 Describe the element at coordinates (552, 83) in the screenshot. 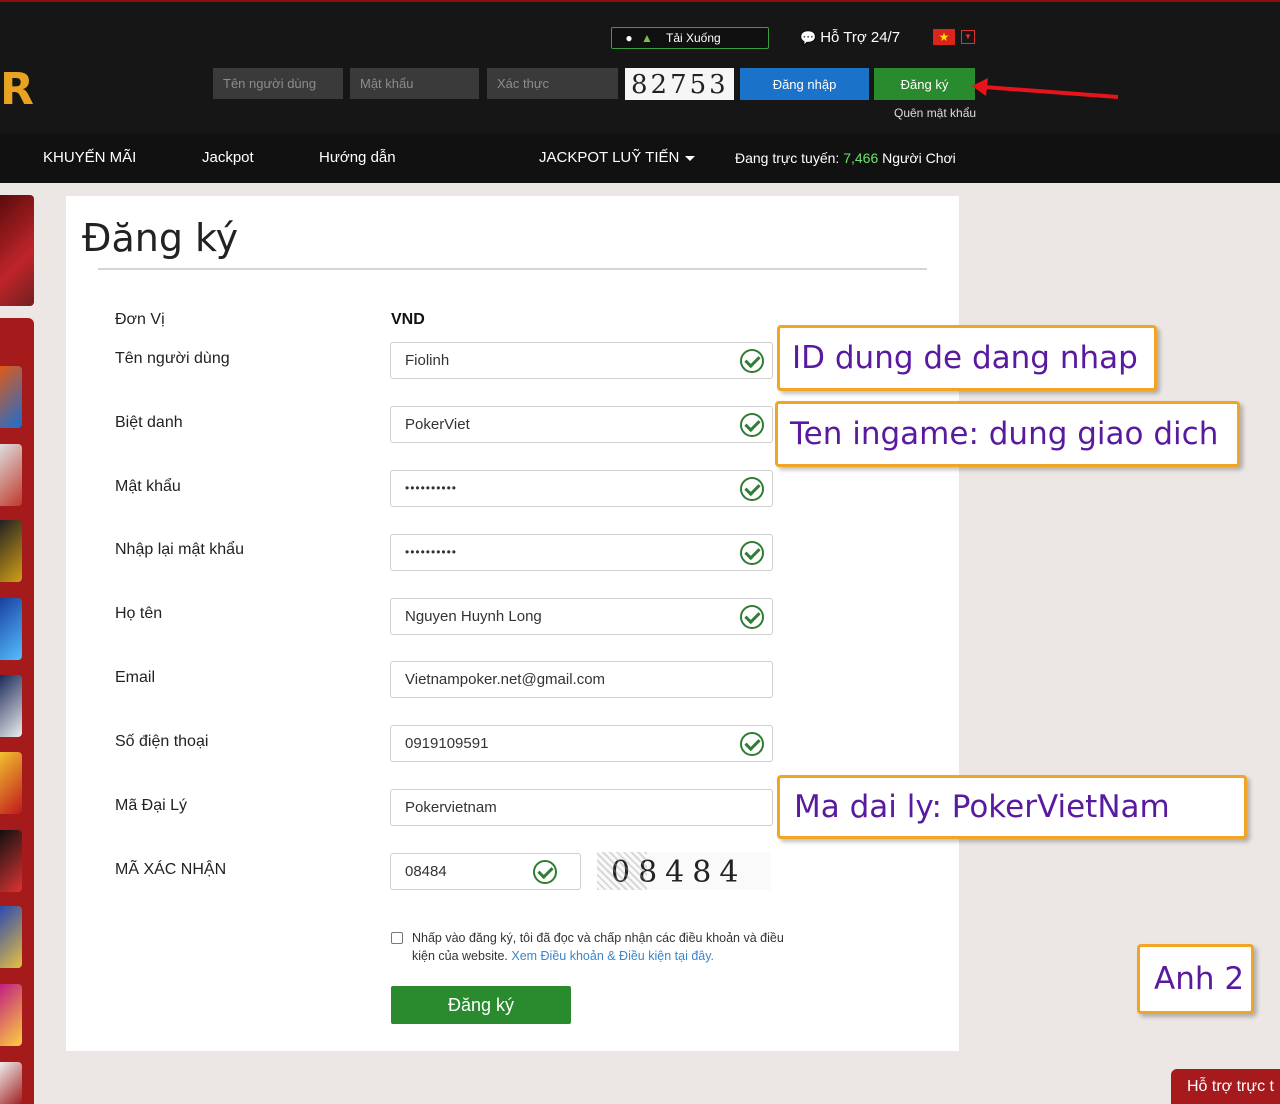

I see `header-captcha-input` at that location.